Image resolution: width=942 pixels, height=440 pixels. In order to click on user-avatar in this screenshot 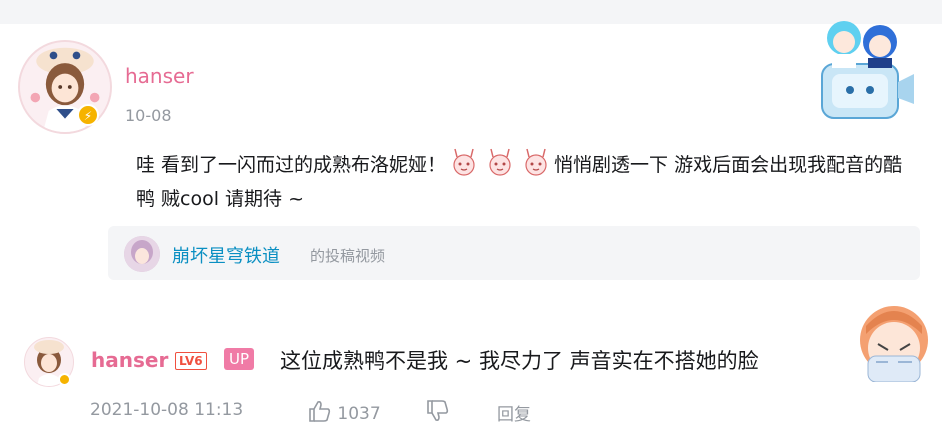, I will do `click(65, 87)`.